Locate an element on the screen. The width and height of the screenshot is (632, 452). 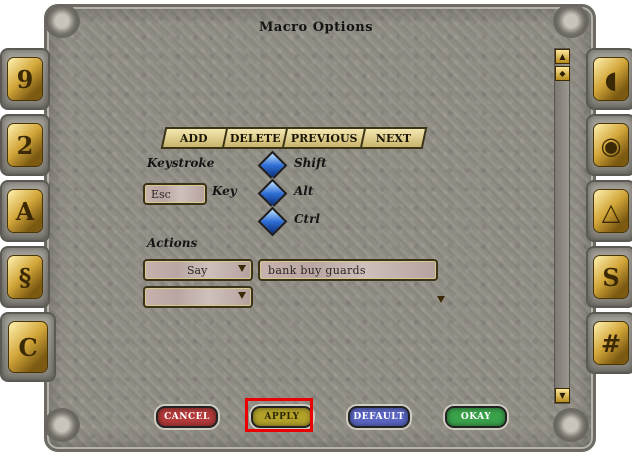
tab-grid: # is located at coordinates (609, 343).